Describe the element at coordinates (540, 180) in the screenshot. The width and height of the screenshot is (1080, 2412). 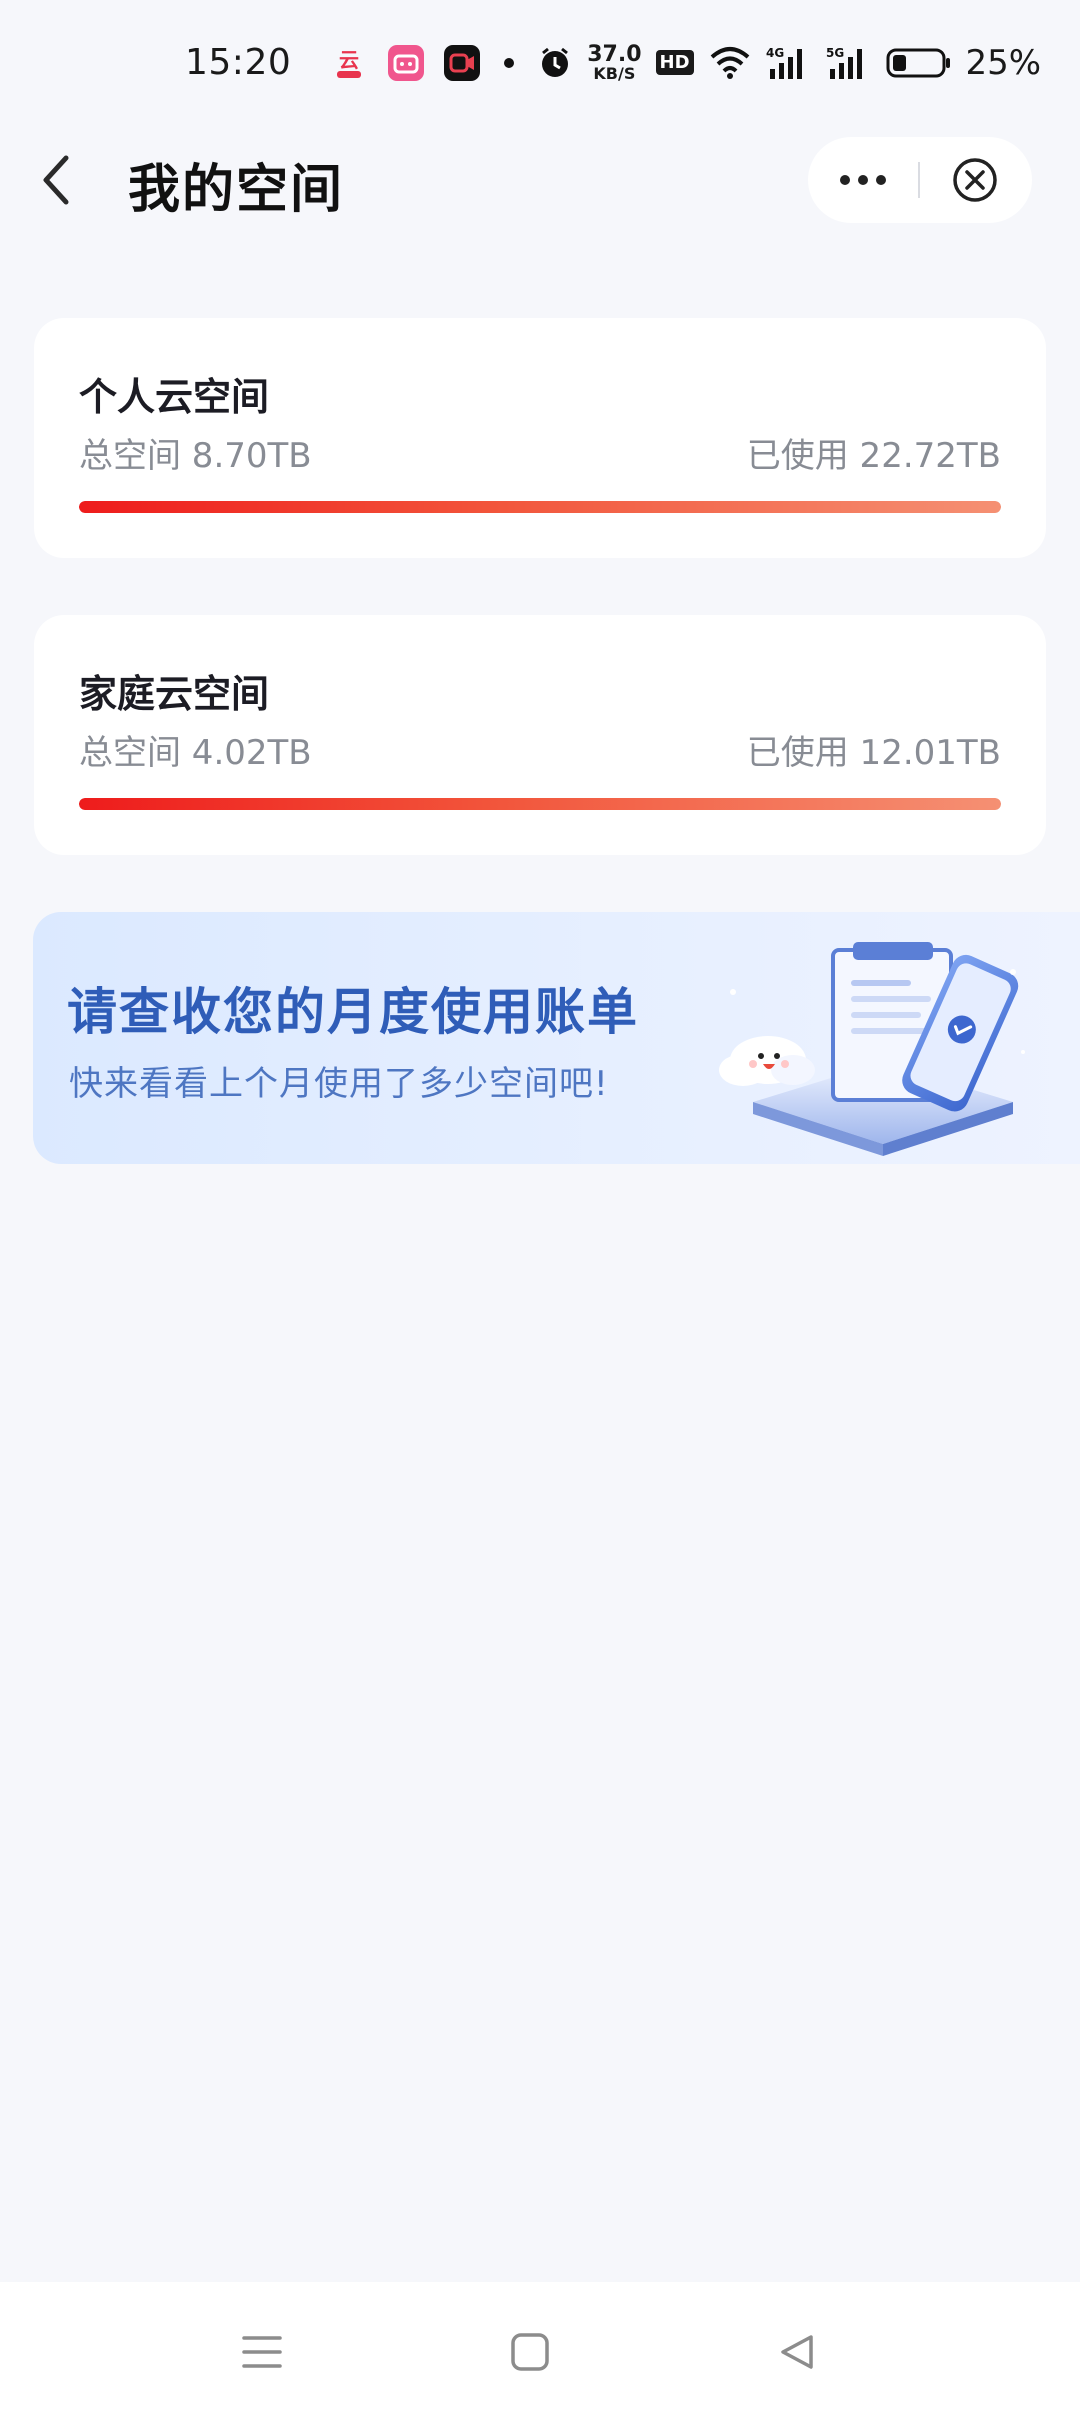
I see `page-header: 我的空间` at that location.